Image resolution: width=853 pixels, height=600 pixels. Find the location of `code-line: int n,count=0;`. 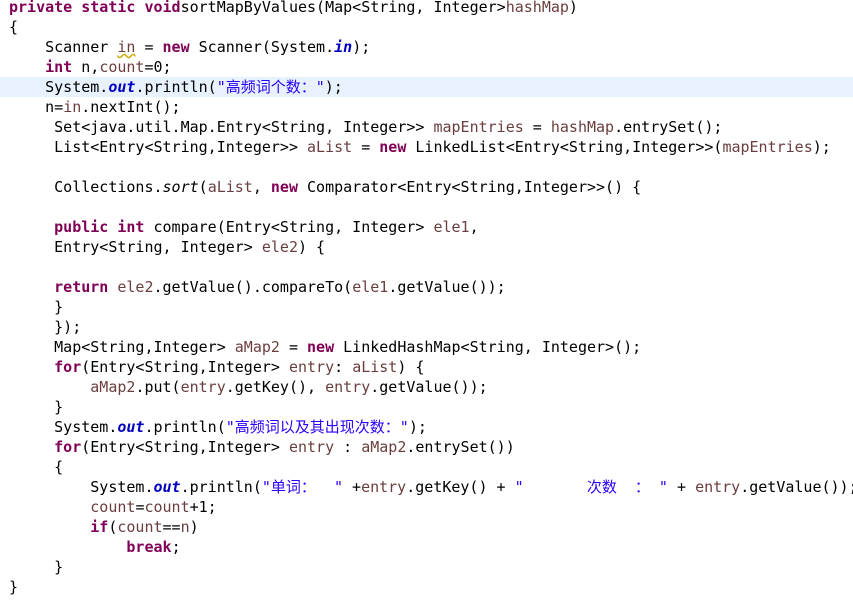

code-line: int n,count=0; is located at coordinates (426, 67).